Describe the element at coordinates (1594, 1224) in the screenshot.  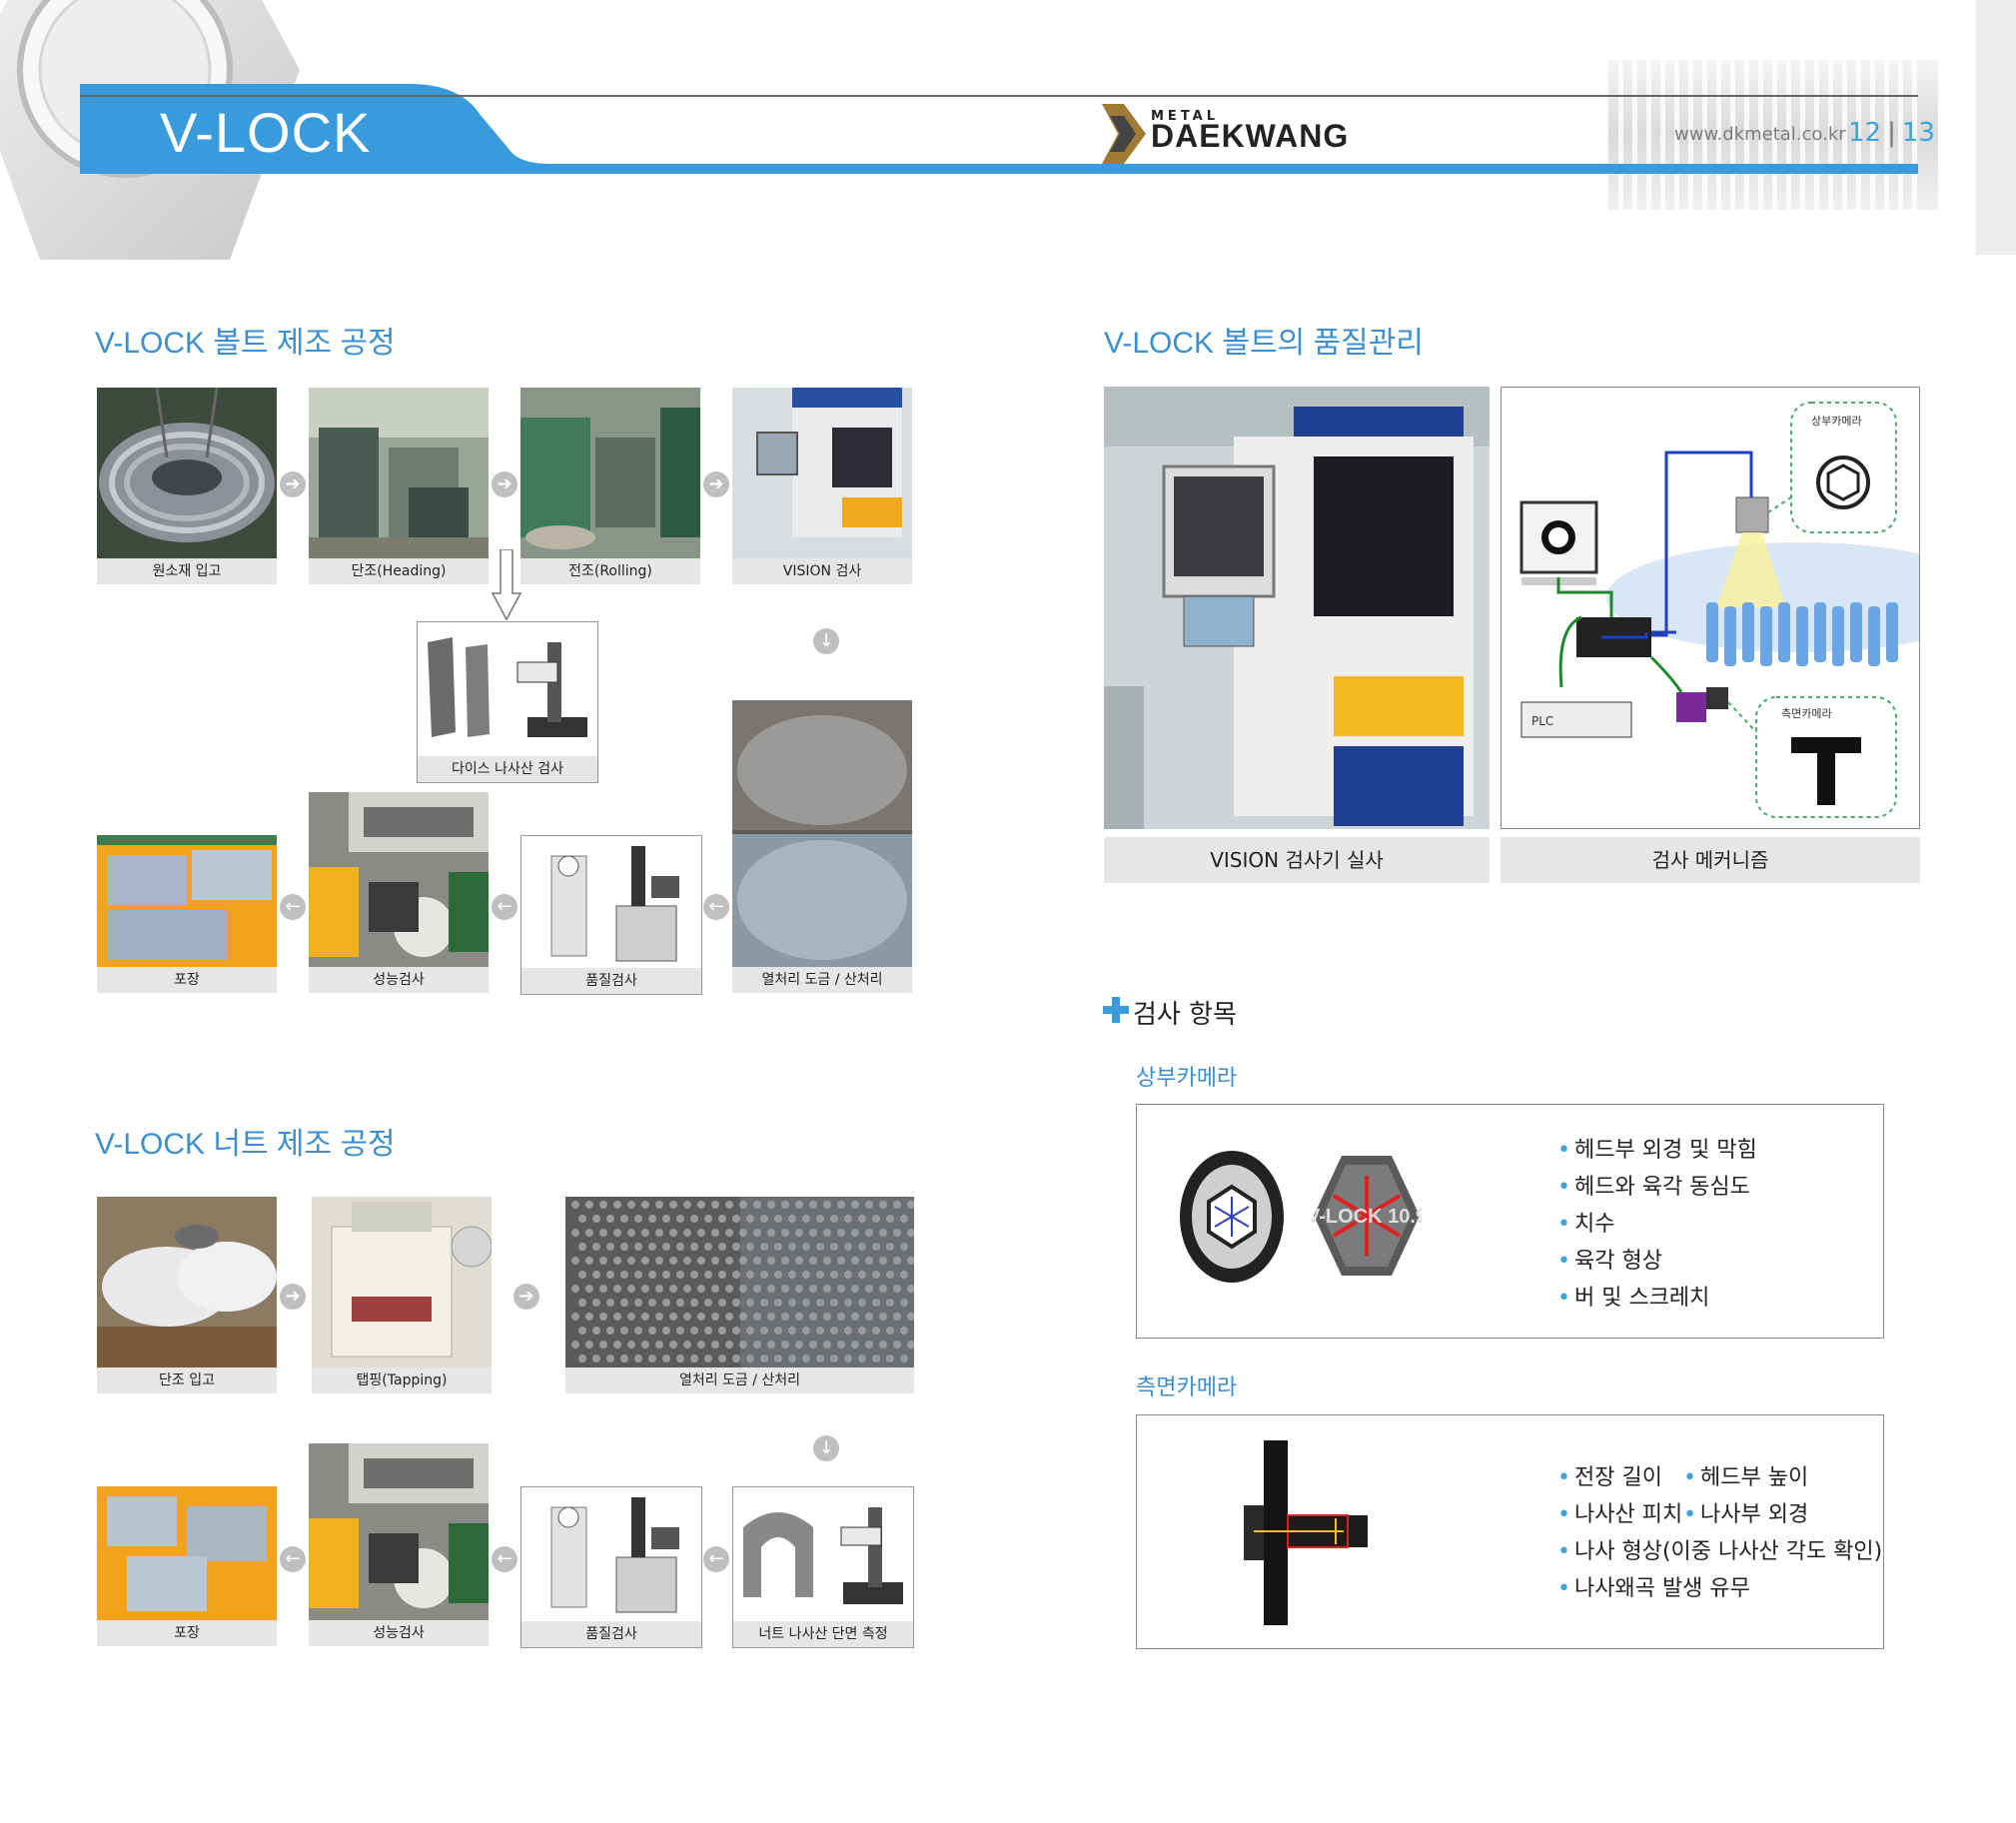
I see `item-text: 치수` at that location.